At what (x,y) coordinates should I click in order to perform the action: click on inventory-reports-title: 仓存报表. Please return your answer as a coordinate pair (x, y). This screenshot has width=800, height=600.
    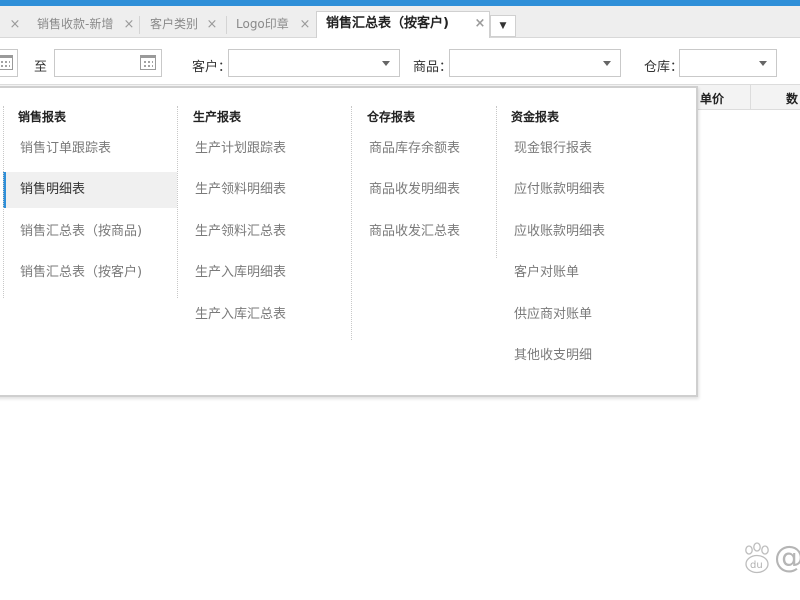
    Looking at the image, I should click on (391, 117).